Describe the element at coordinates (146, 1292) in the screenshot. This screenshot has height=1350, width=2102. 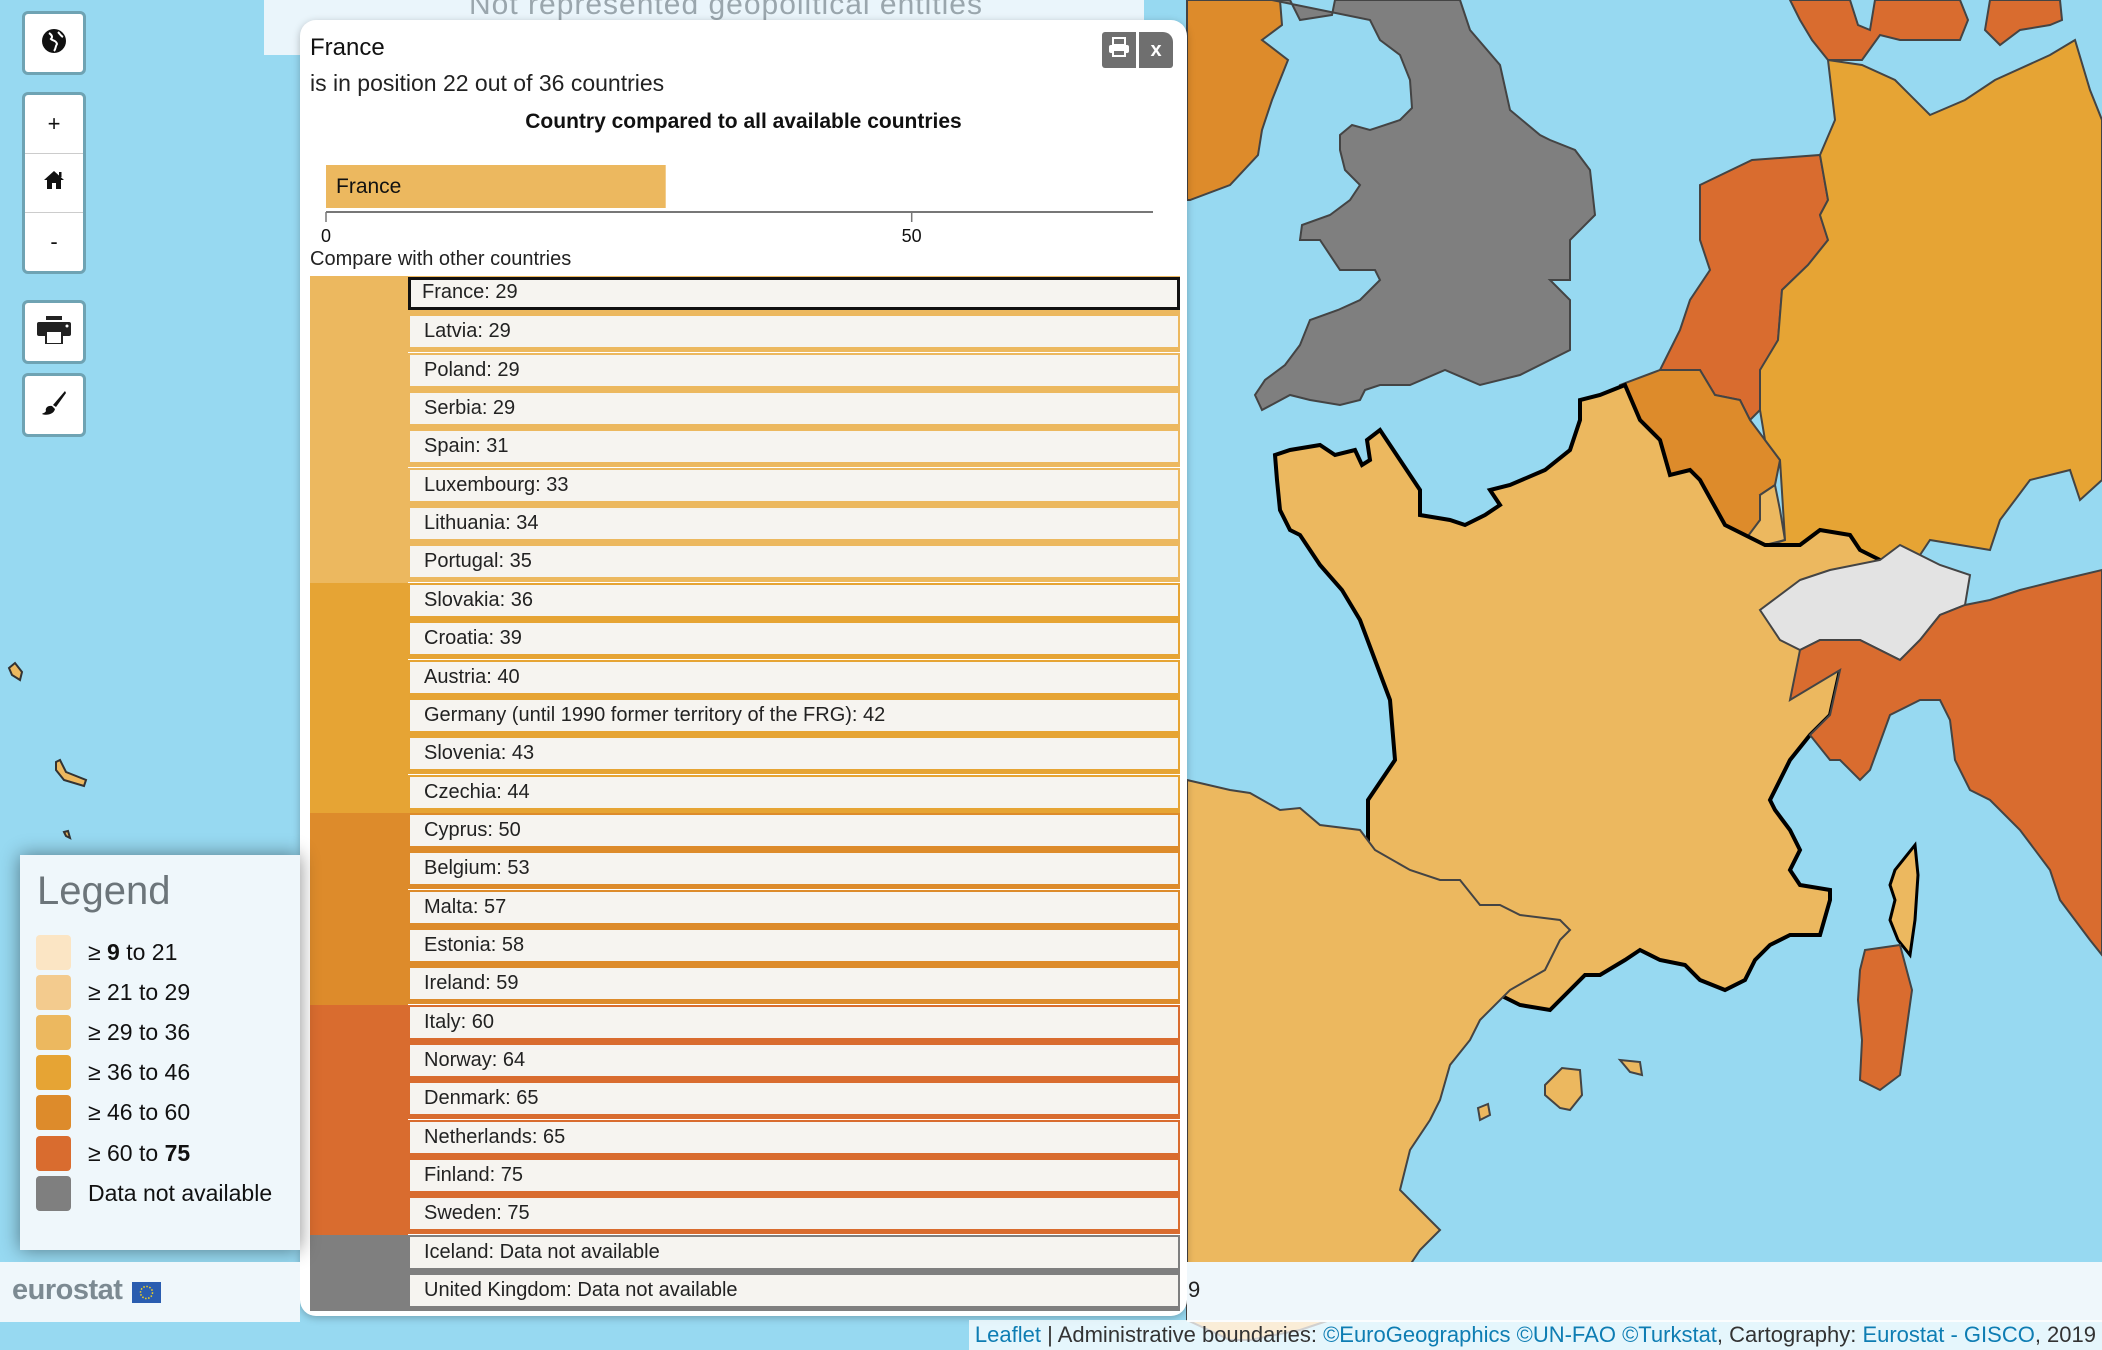
I see `eu-flag-icon` at that location.